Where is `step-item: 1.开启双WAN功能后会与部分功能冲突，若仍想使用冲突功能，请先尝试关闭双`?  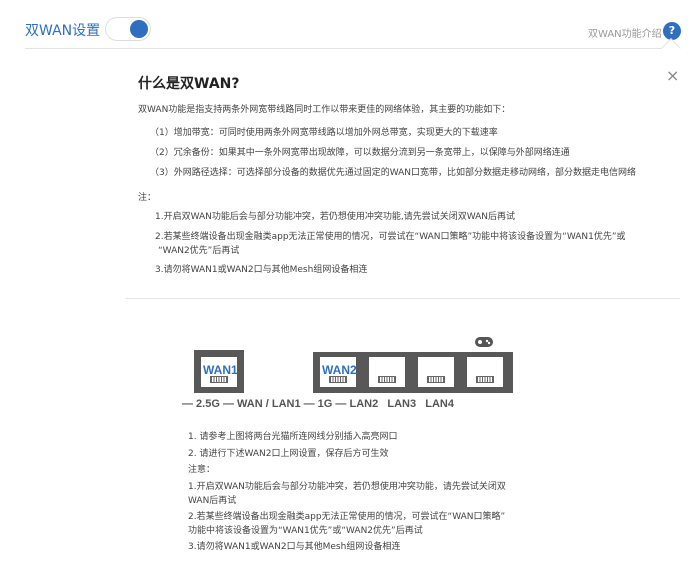
step-item: 1.开启双WAN功能后会与部分功能冲突，若仍想使用冲突功能，请先尝试关闭双 is located at coordinates (347, 487).